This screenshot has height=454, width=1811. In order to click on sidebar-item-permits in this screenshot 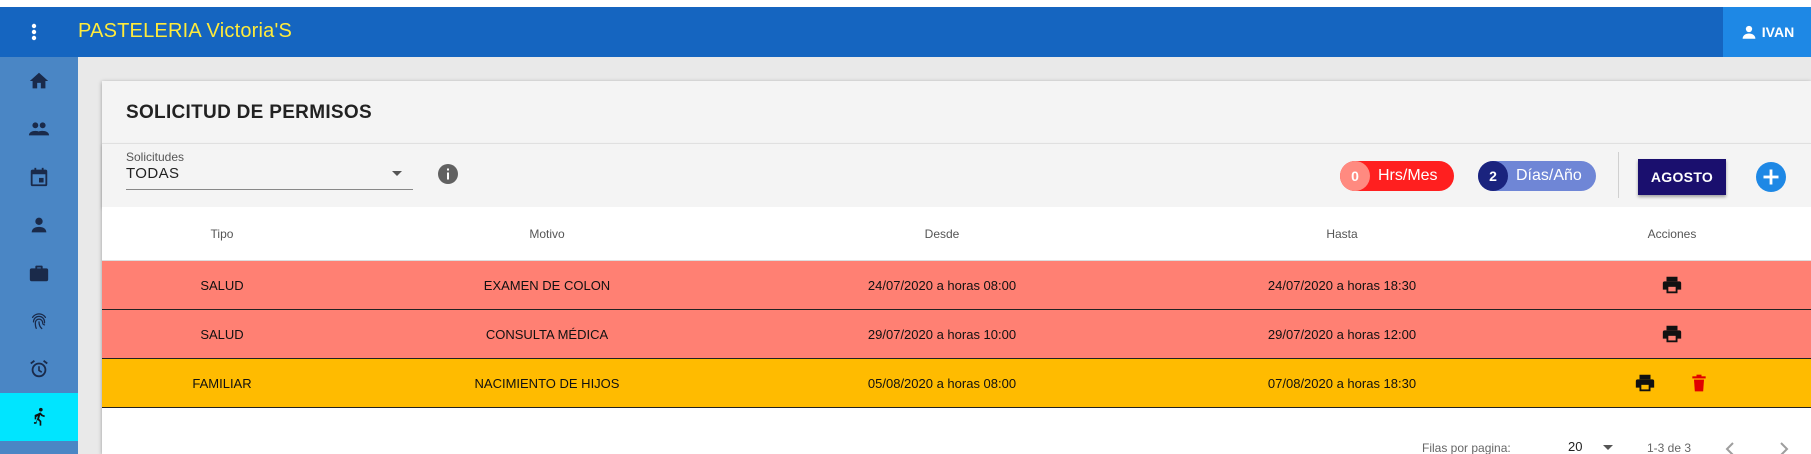, I will do `click(39, 417)`.